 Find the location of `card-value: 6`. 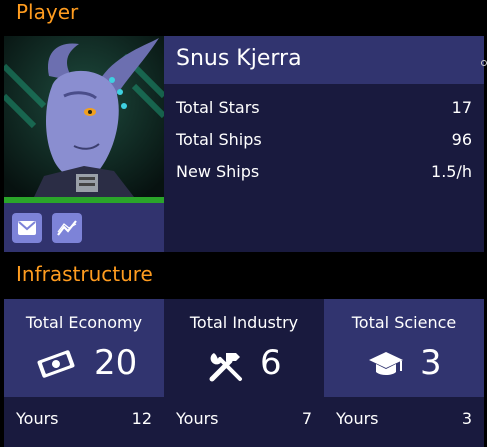

card-value: 6 is located at coordinates (271, 363).